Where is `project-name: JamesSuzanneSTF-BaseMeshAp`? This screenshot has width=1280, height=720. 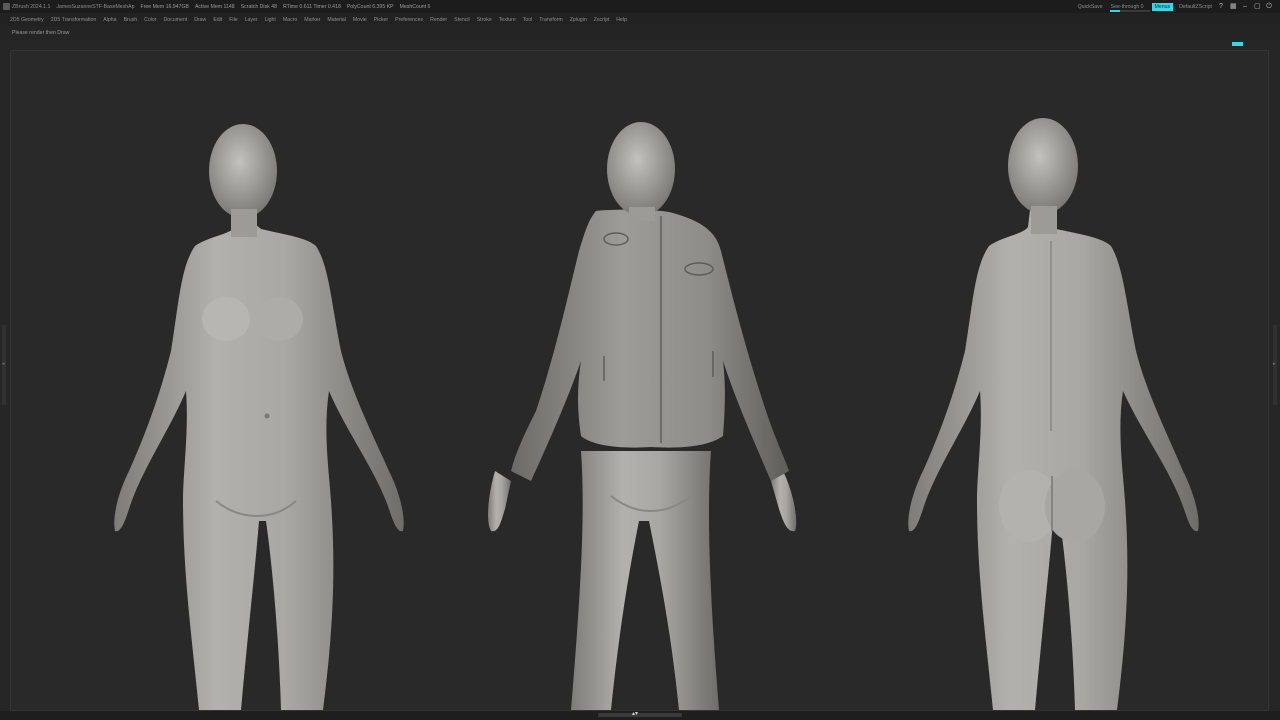
project-name: JamesSuzanneSTF-BaseMeshAp is located at coordinates (95, 6).